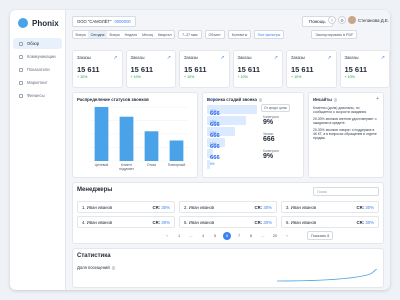 This screenshot has height=300, width=400. Describe the element at coordinates (213, 110) in the screenshot. I see `funnel-stage-pct: 41%` at that location.